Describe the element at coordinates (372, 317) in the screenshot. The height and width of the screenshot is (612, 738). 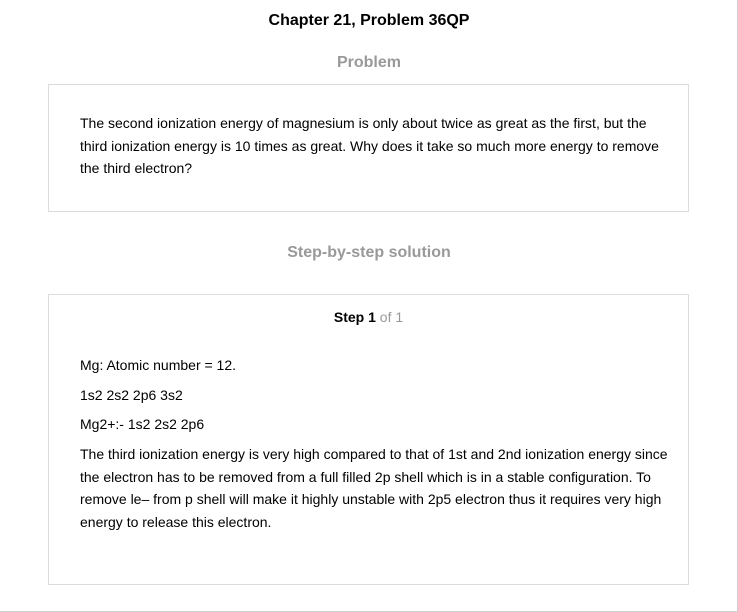
I see `step-number: 1` at that location.